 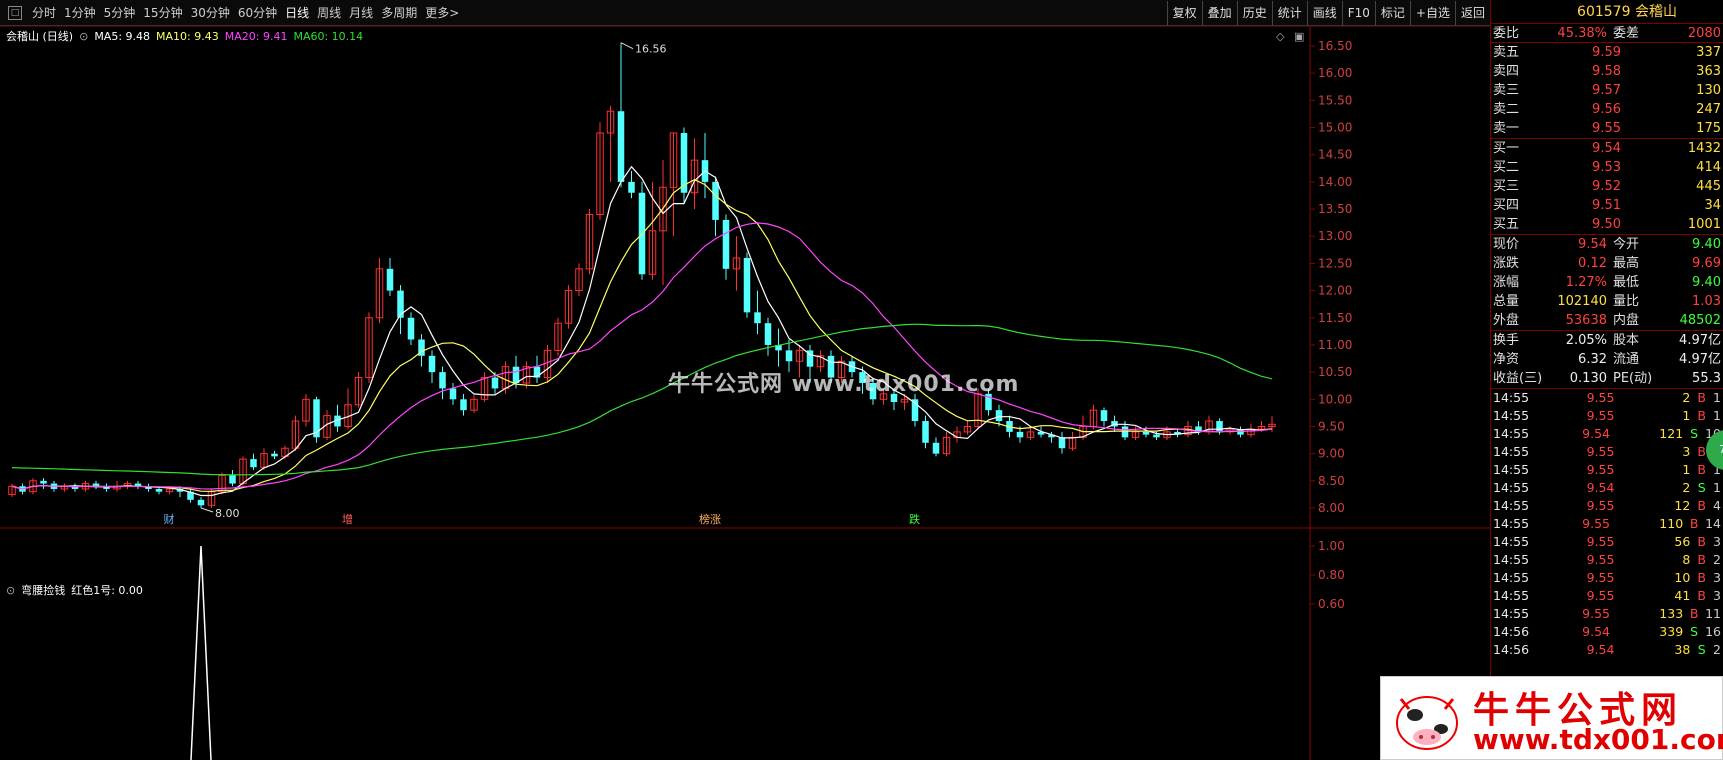 I want to click on event-marker: 财, so click(x=169, y=519).